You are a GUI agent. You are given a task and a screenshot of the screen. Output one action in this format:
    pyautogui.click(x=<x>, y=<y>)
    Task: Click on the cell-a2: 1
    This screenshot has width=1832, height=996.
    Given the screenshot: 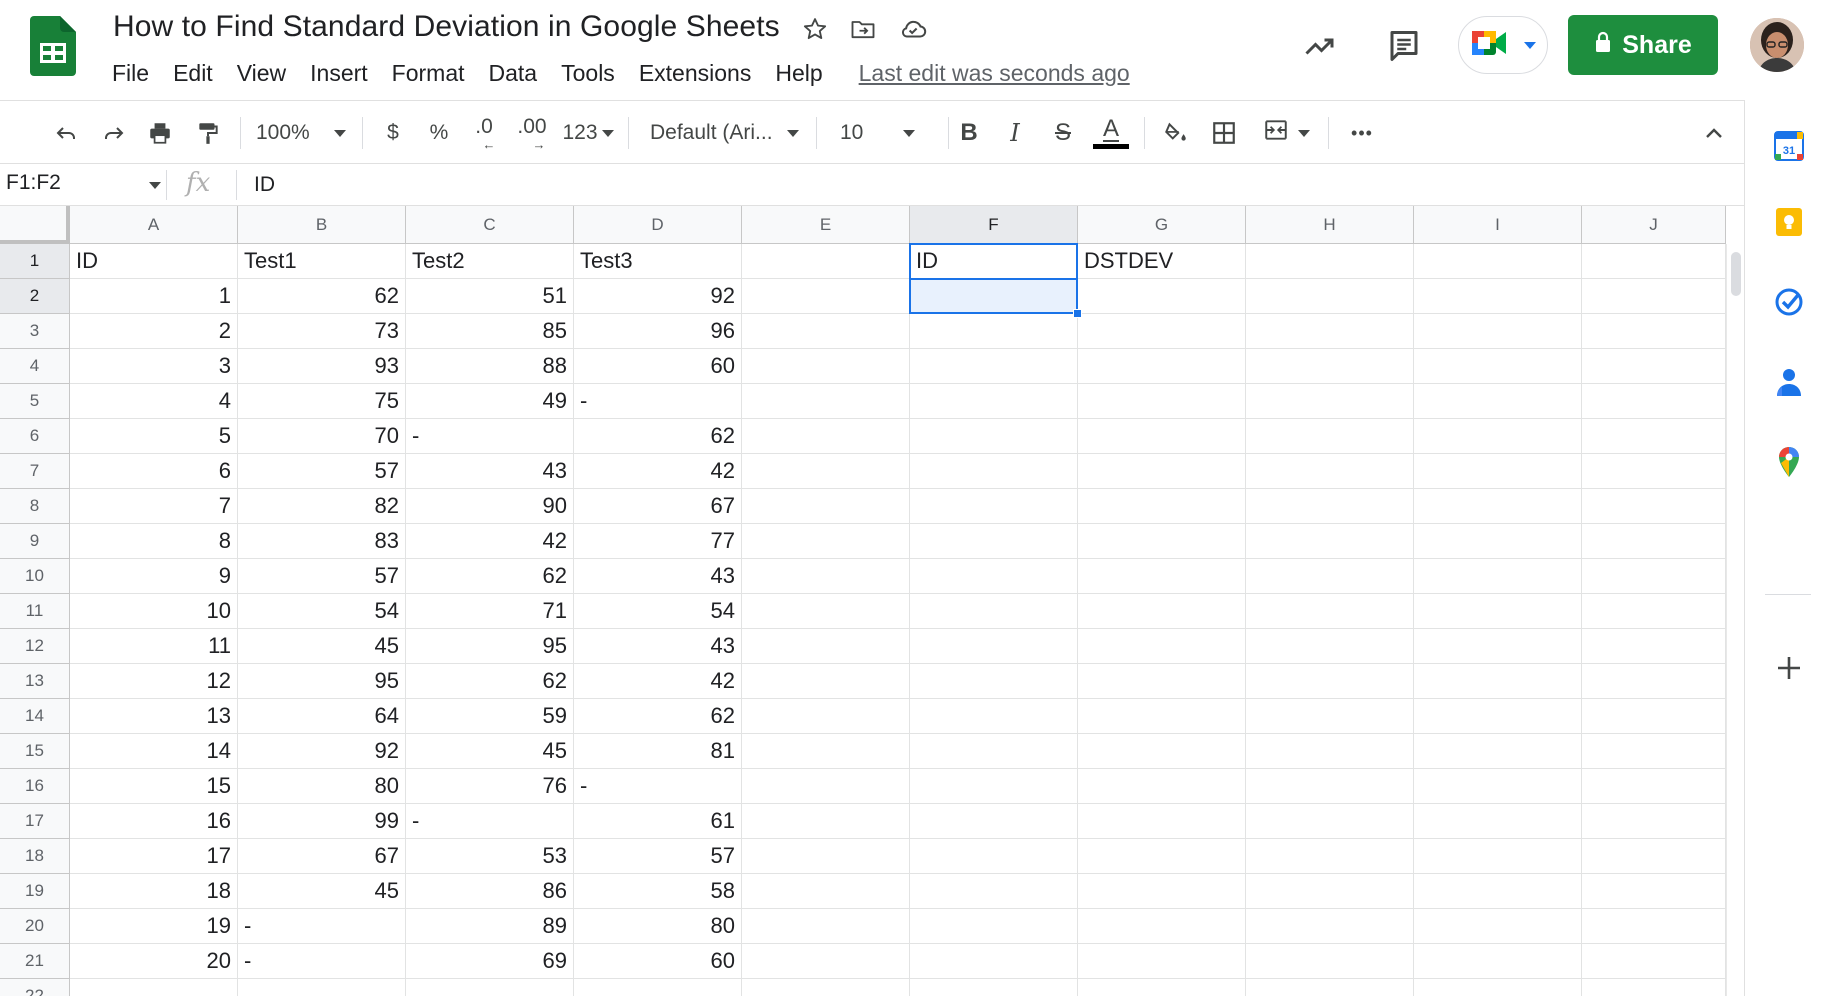 What is the action you would take?
    pyautogui.click(x=154, y=296)
    